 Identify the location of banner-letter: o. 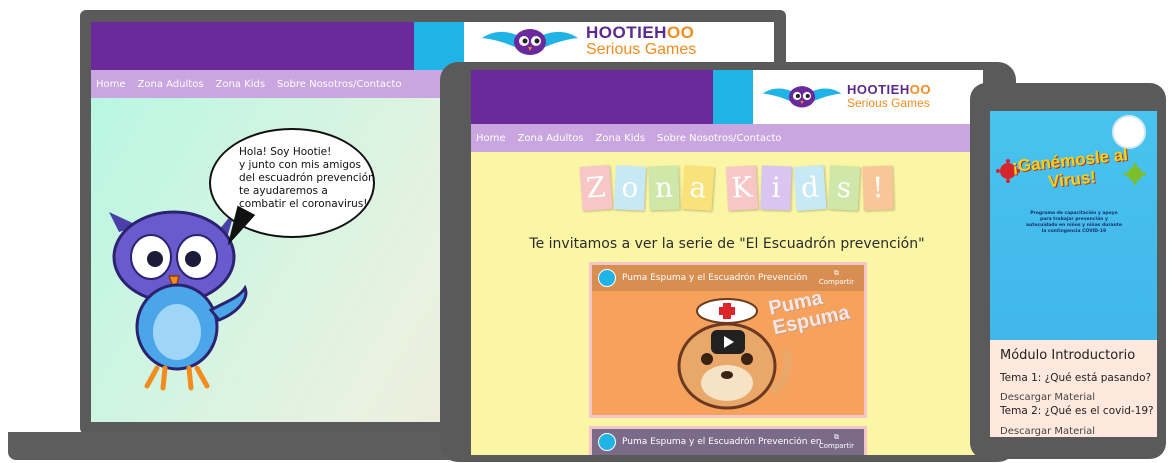
(630, 188).